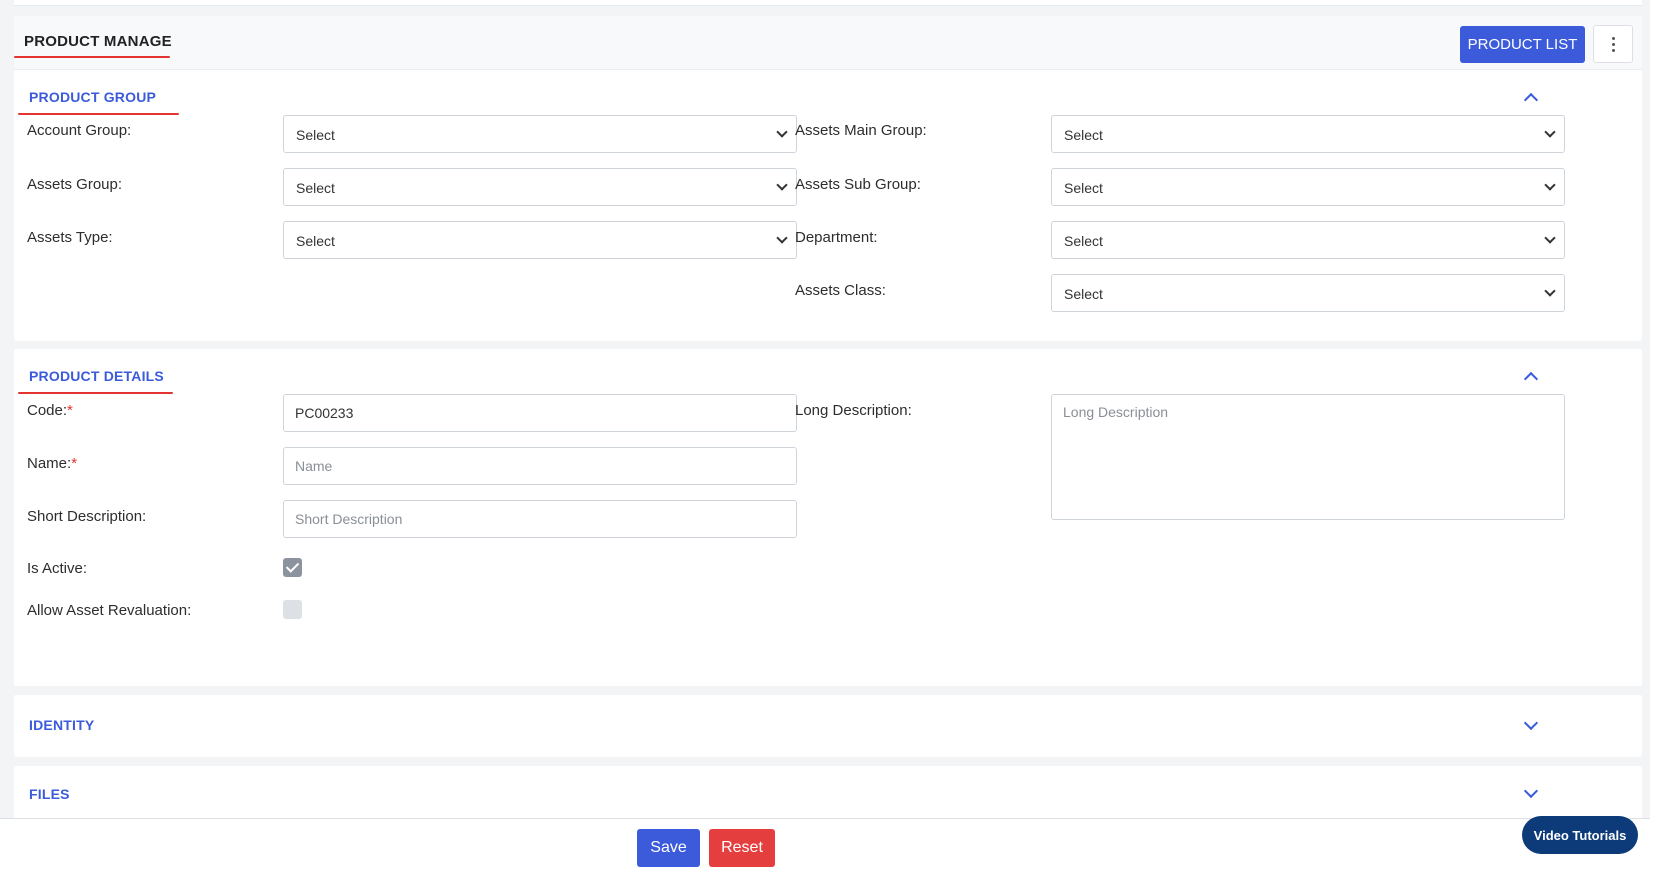 Image resolution: width=1661 pixels, height=871 pixels. I want to click on department-label: Department:, so click(836, 237).